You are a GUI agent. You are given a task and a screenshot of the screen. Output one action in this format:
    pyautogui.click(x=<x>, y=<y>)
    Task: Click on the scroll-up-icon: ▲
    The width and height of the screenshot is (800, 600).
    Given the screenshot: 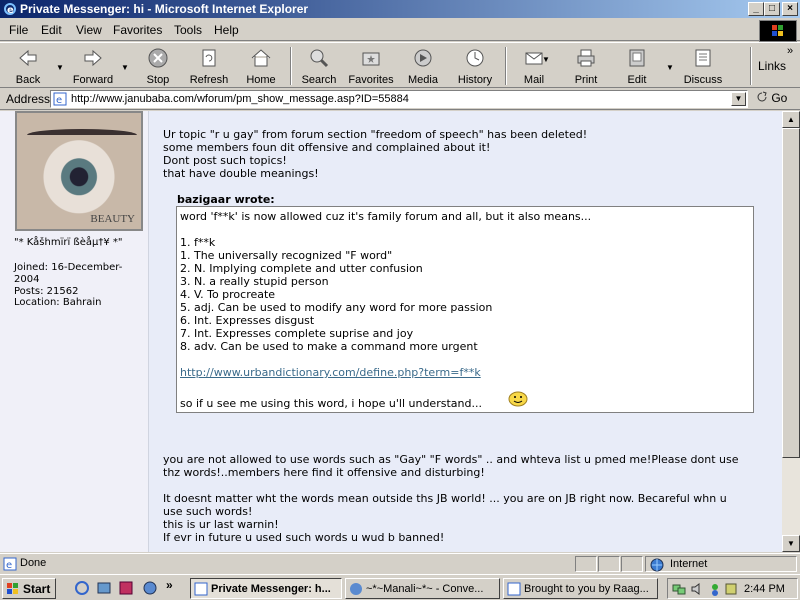 What is the action you would take?
    pyautogui.click(x=791, y=119)
    